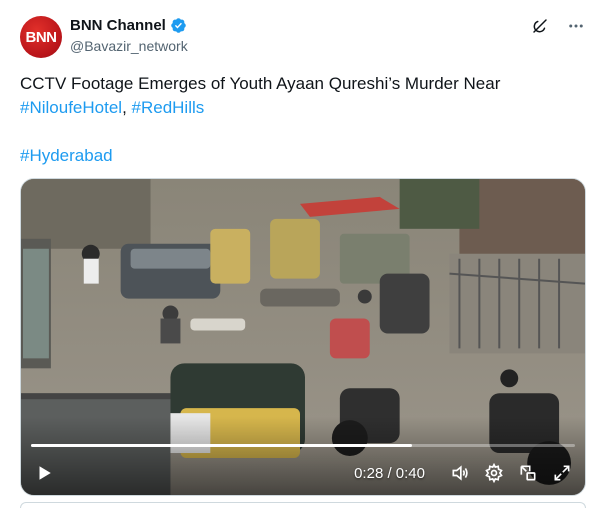  Describe the element at coordinates (540, 26) in the screenshot. I see `grok-icon` at that location.